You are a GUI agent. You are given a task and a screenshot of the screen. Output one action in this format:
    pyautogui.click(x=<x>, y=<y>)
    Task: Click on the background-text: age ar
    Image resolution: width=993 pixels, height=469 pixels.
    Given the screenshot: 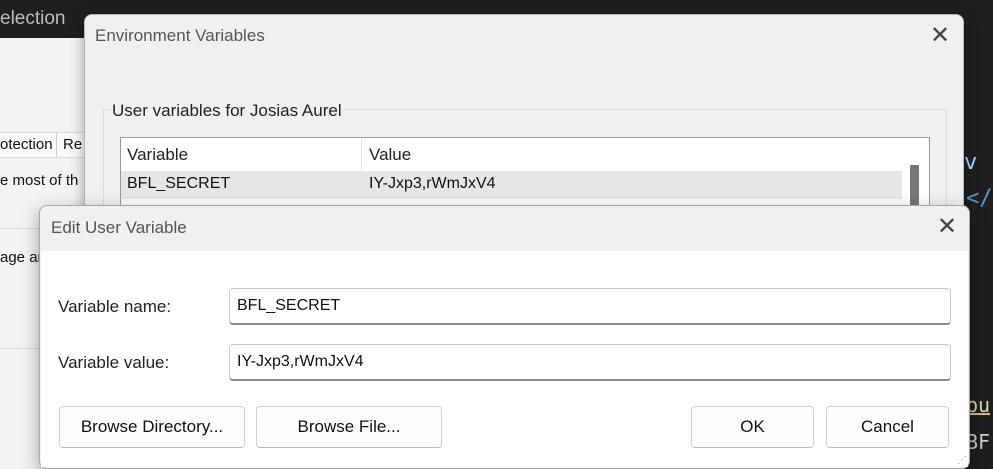 What is the action you would take?
    pyautogui.click(x=21, y=257)
    